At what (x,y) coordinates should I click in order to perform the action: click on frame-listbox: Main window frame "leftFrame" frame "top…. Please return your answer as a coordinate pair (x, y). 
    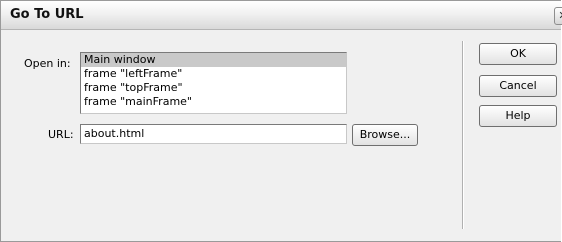
    Looking at the image, I should click on (213, 83).